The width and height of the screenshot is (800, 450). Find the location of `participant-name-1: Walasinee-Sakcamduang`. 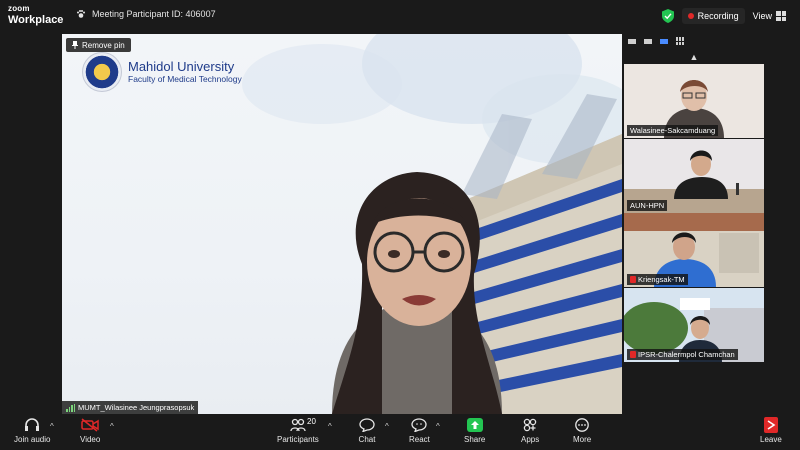

participant-name-1: Walasinee-Sakcamduang is located at coordinates (673, 130).